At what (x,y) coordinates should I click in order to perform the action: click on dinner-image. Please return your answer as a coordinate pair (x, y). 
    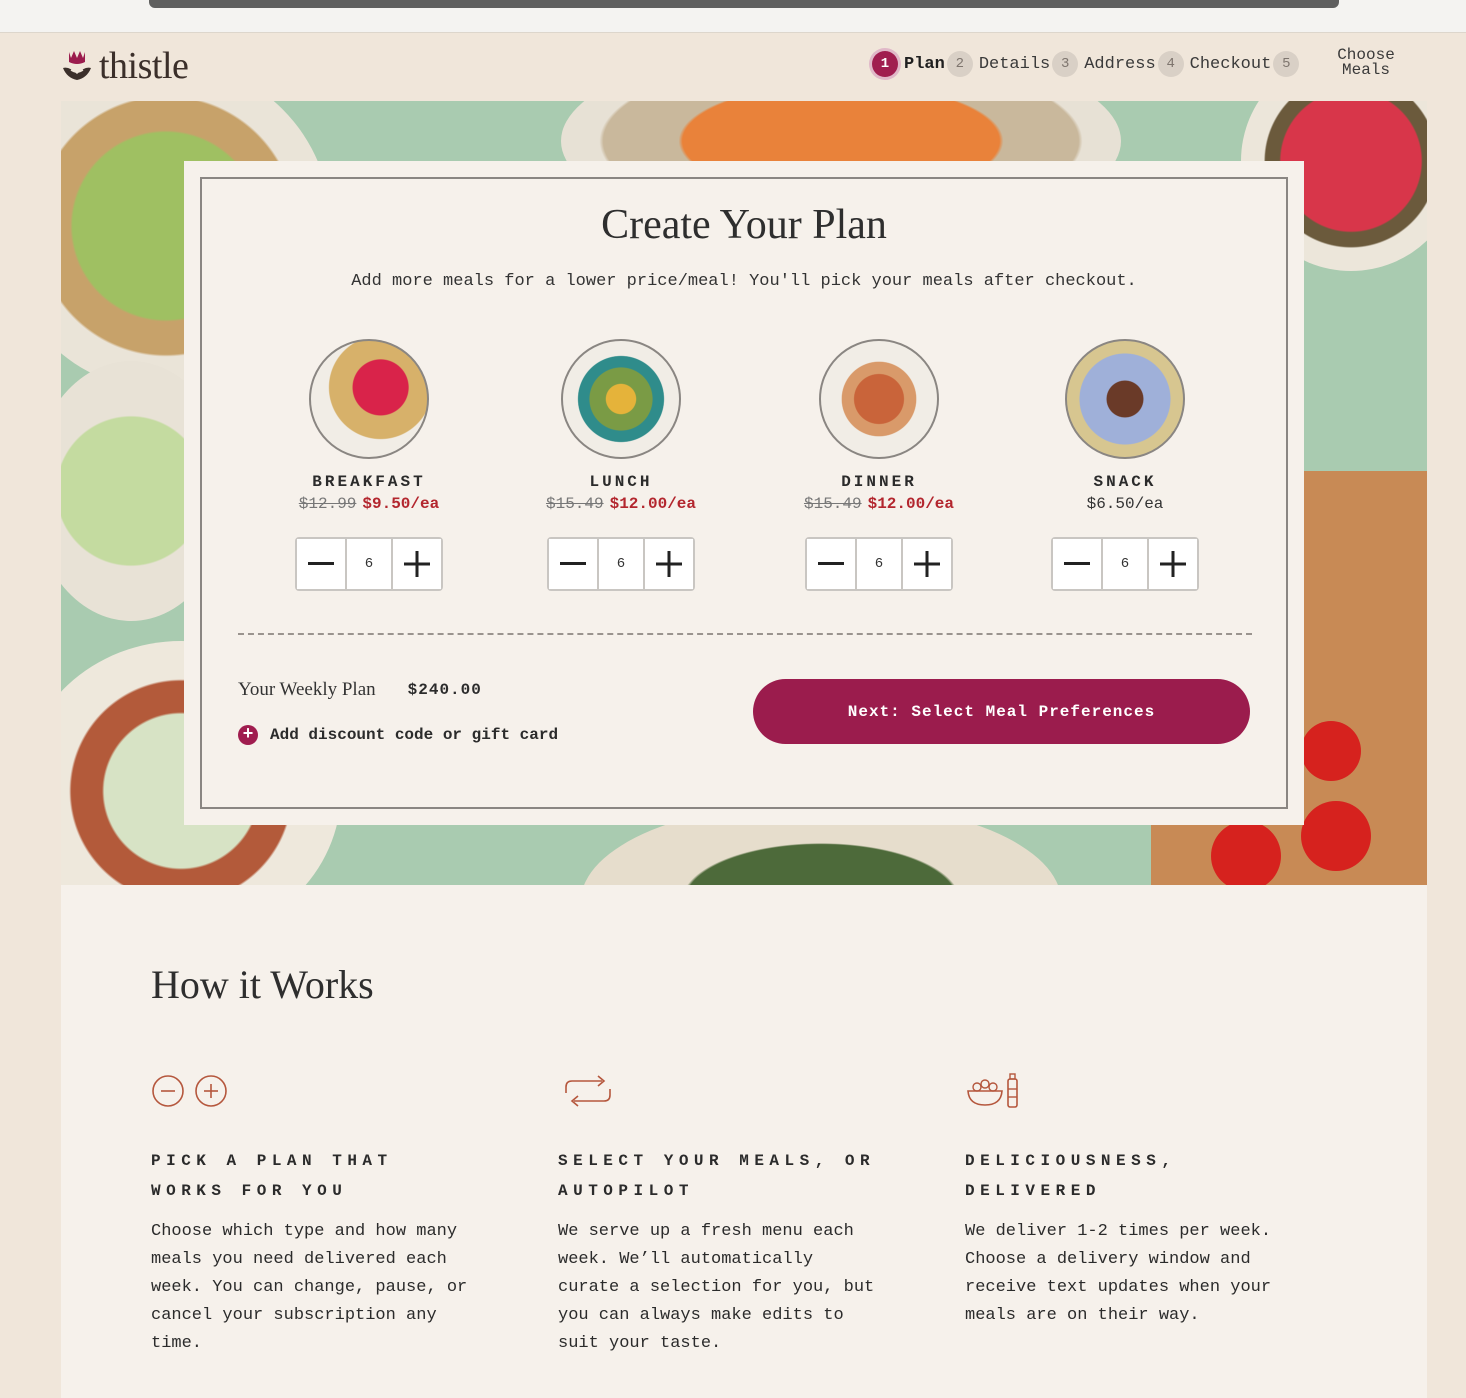
    Looking at the image, I should click on (879, 399).